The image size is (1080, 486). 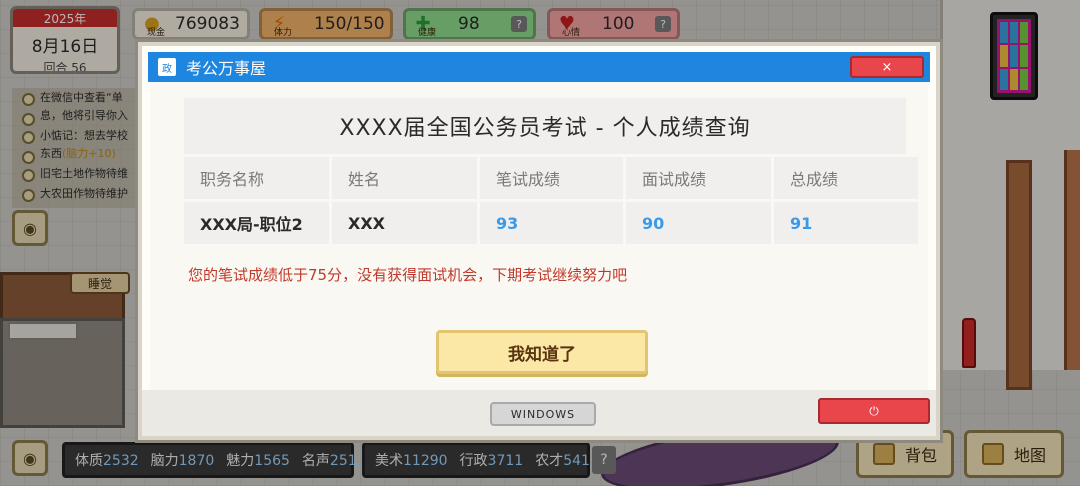 I want to click on dialog-title: 考公万事屋, so click(x=226, y=68).